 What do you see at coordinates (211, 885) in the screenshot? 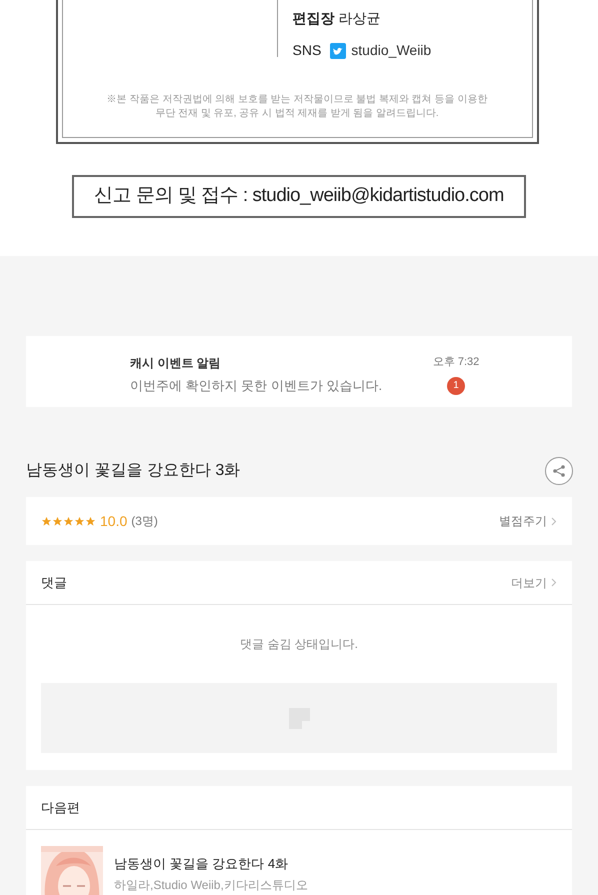
I see `next-episode-authors: 하일라,Studio Weiib,키다리스튜디오` at bounding box center [211, 885].